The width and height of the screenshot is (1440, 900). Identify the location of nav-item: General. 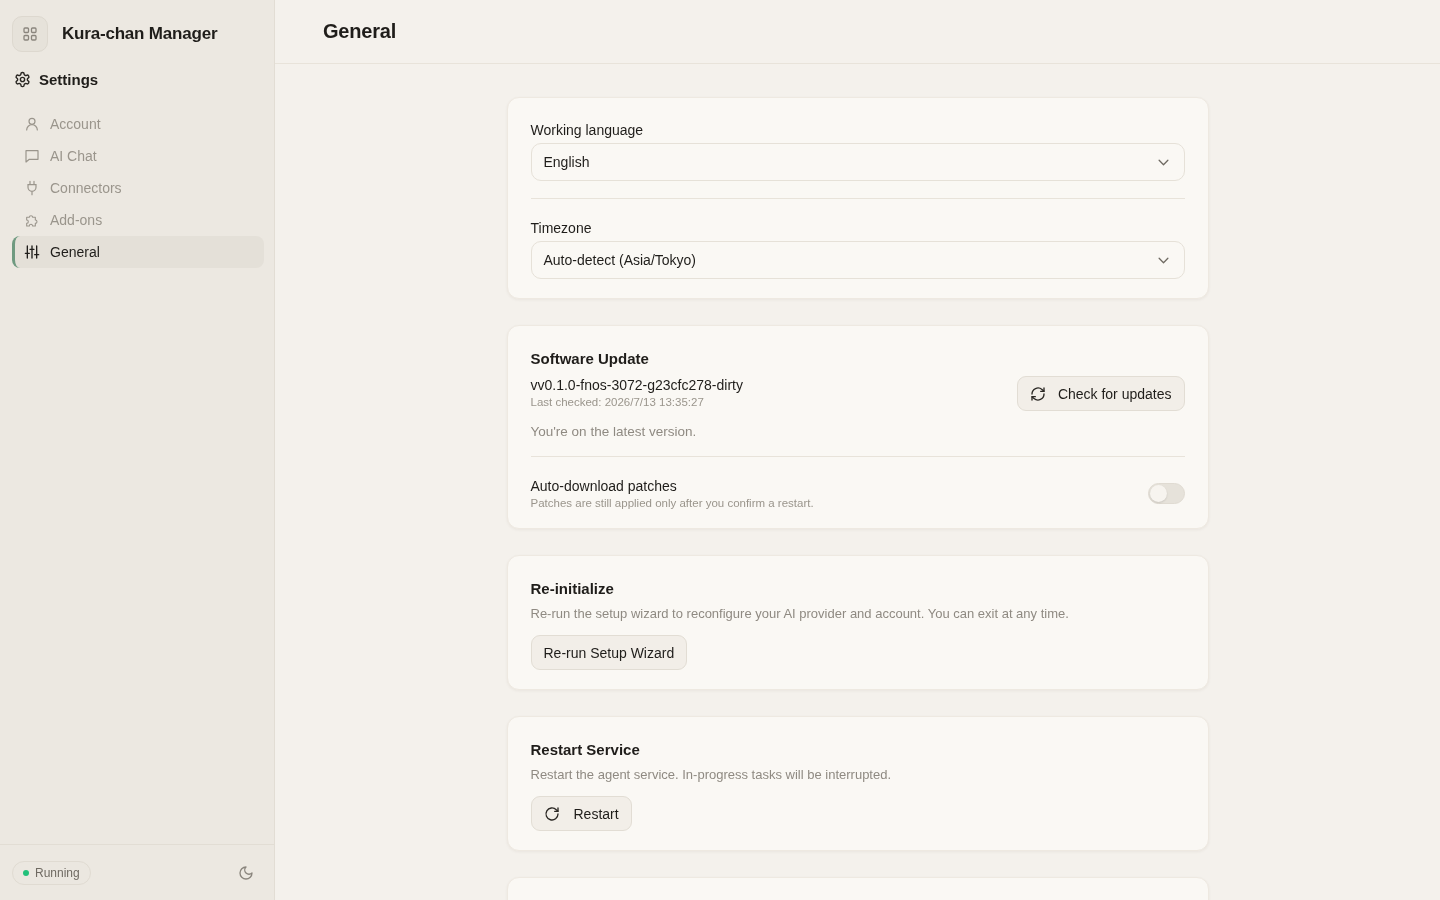
(138, 252).